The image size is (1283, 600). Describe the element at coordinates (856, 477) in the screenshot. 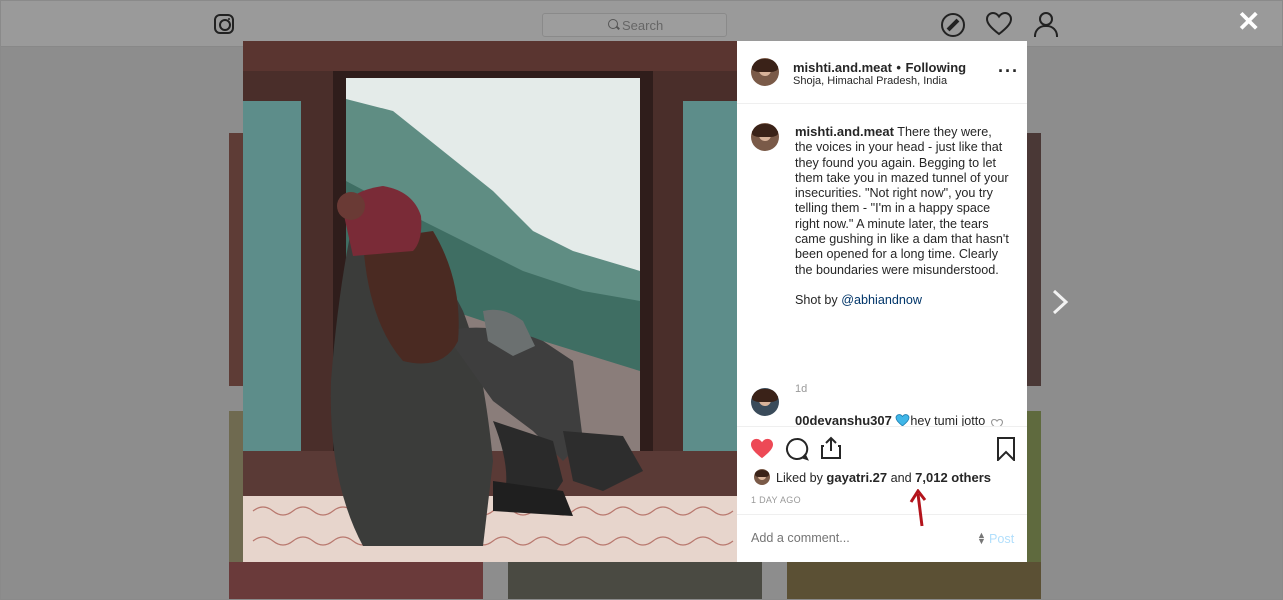

I see `liker-username-link: gayatri.27` at that location.